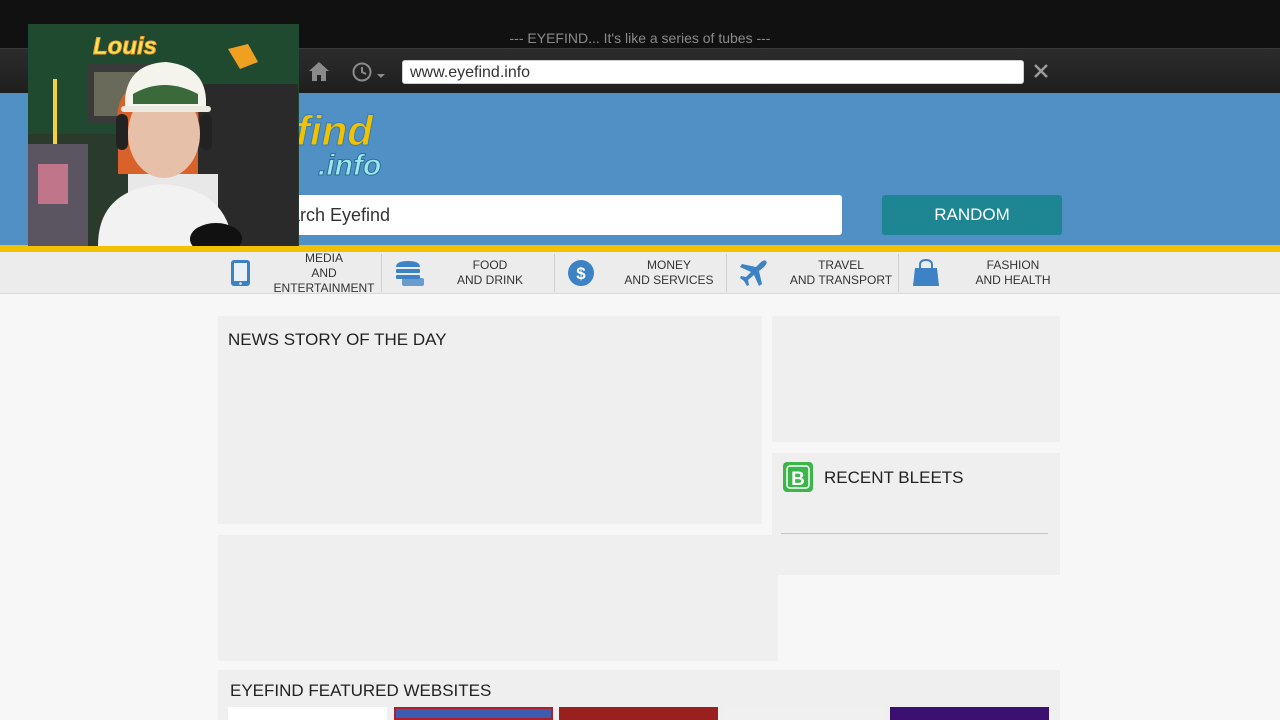 This screenshot has width=1280, height=720. I want to click on category-travel: TRAVEL AND TRANSPORT, so click(819, 273).